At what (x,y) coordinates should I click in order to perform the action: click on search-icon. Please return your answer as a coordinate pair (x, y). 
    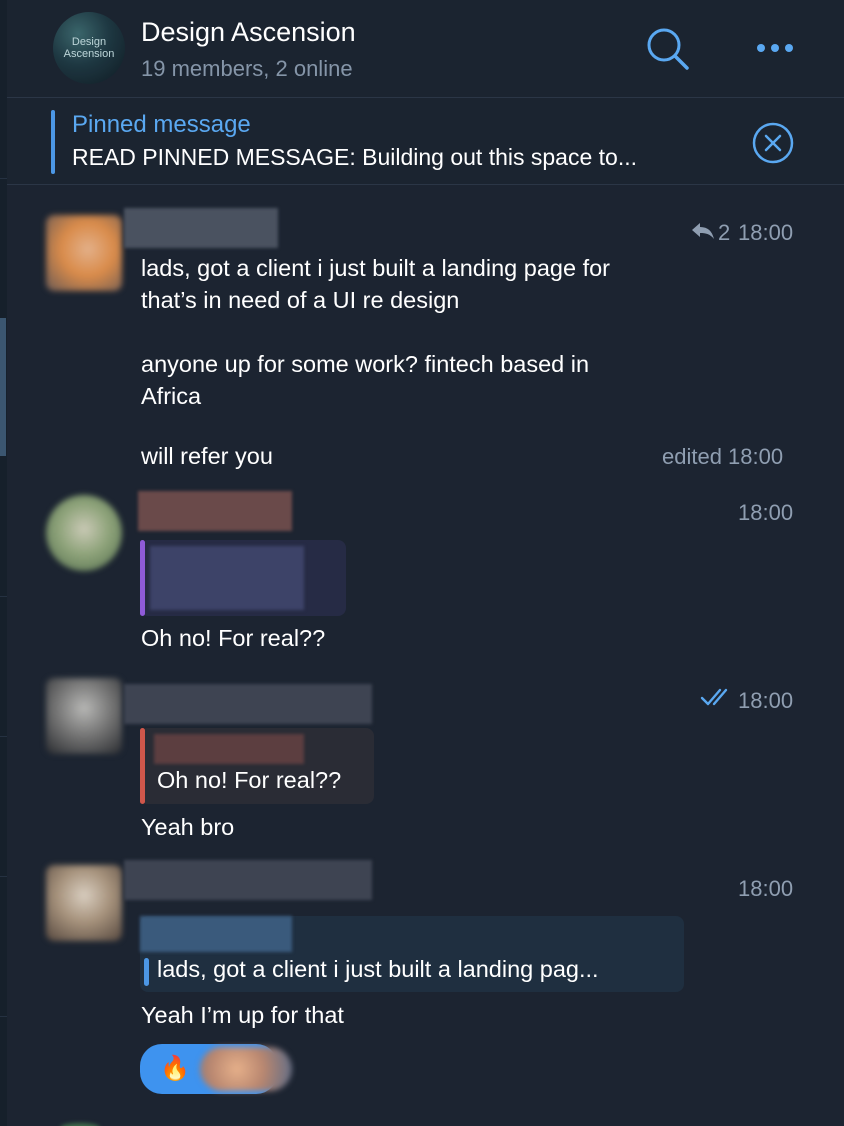
    Looking at the image, I should click on (668, 49).